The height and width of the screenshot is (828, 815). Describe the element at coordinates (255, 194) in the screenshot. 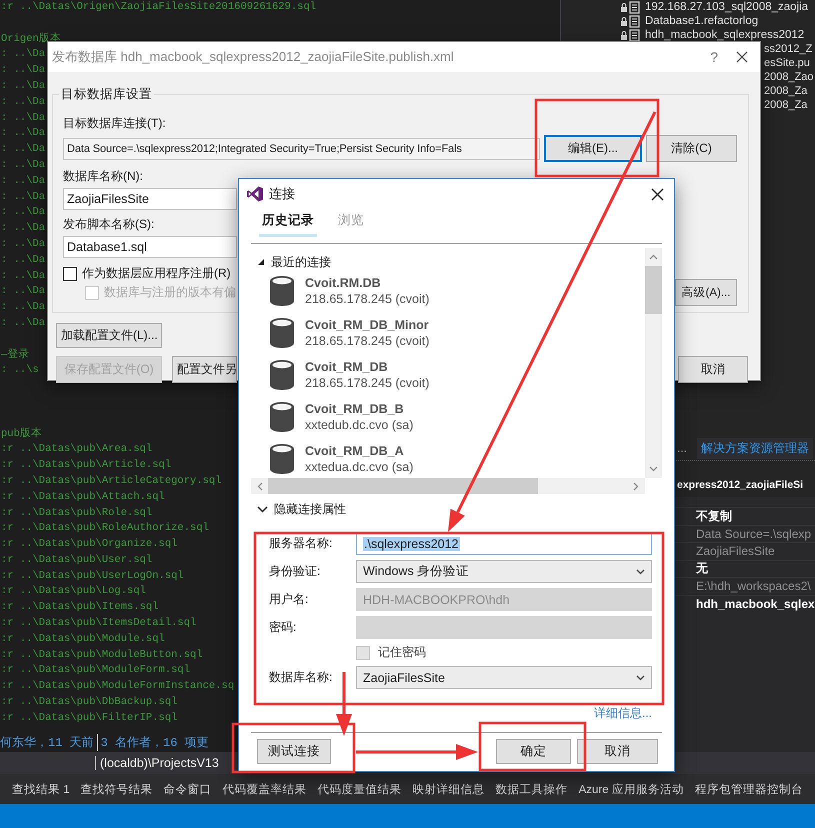

I see `app-logo-icon` at that location.